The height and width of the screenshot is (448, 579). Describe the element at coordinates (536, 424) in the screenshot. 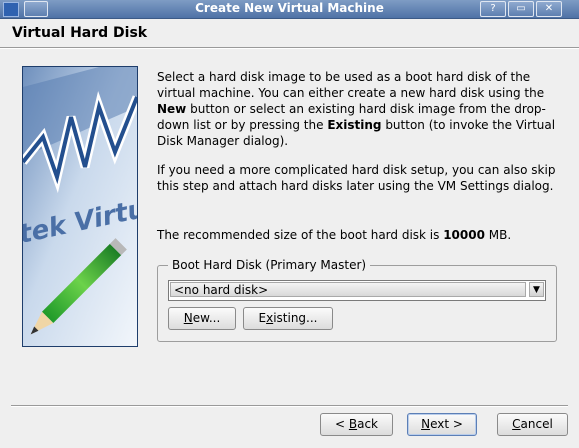

I see `button-label: ancel` at that location.